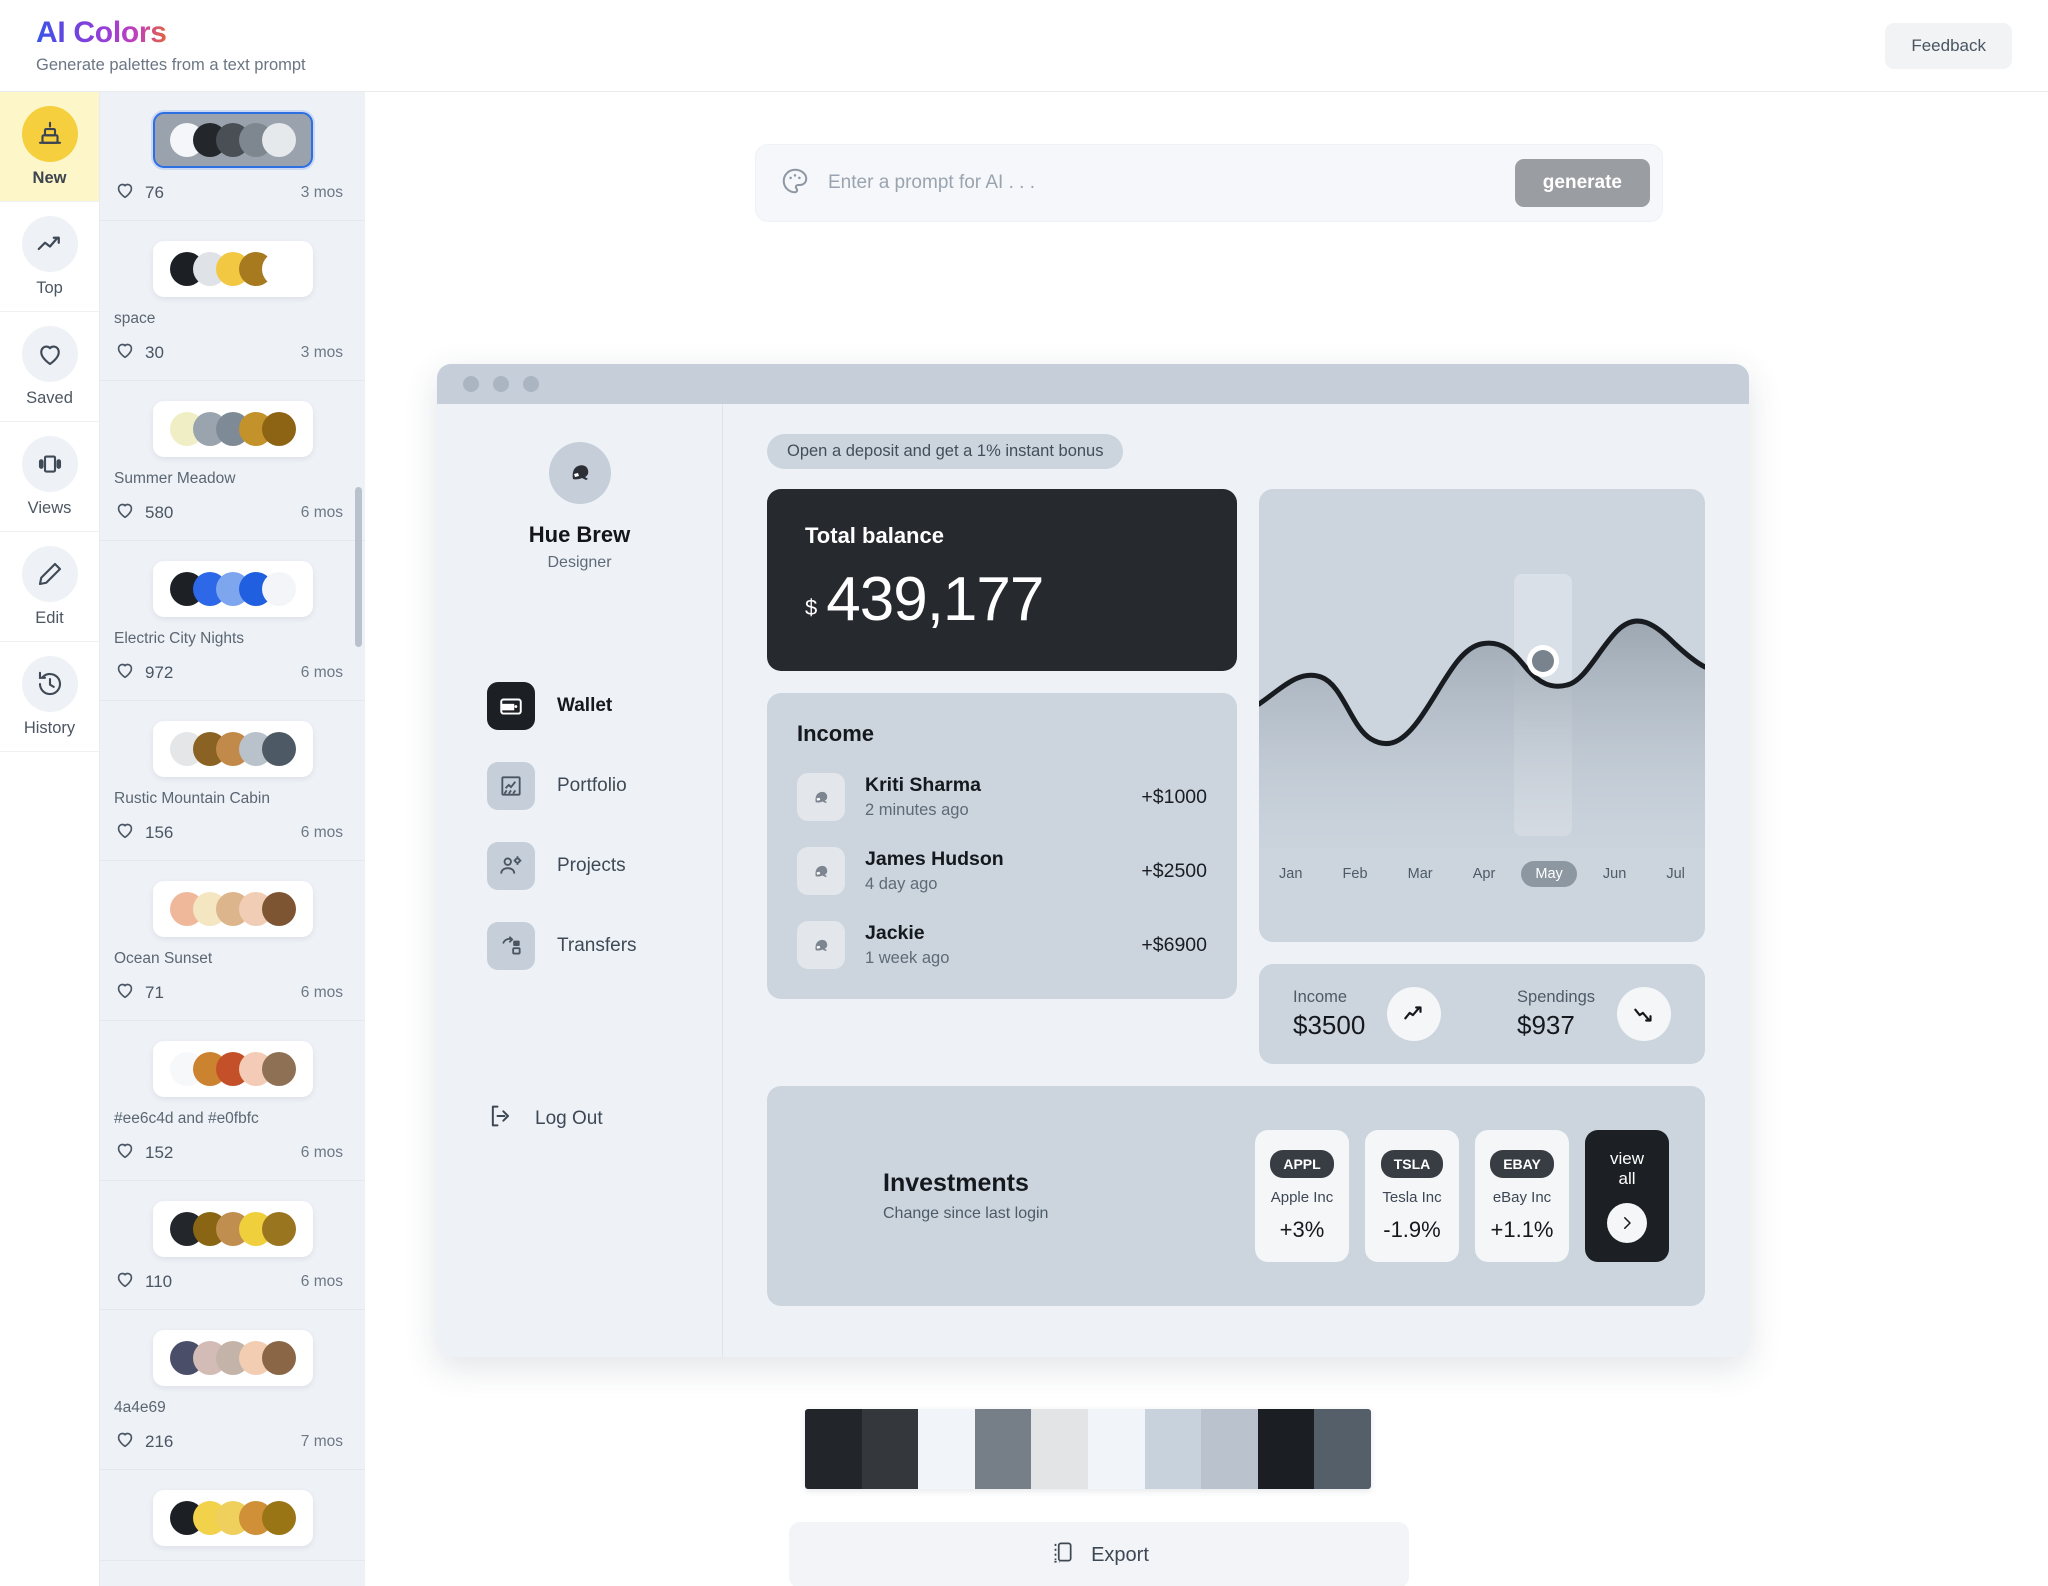 The width and height of the screenshot is (2048, 1586). What do you see at coordinates (1420, 874) in the screenshot?
I see `chart-tick-mar: Mar` at bounding box center [1420, 874].